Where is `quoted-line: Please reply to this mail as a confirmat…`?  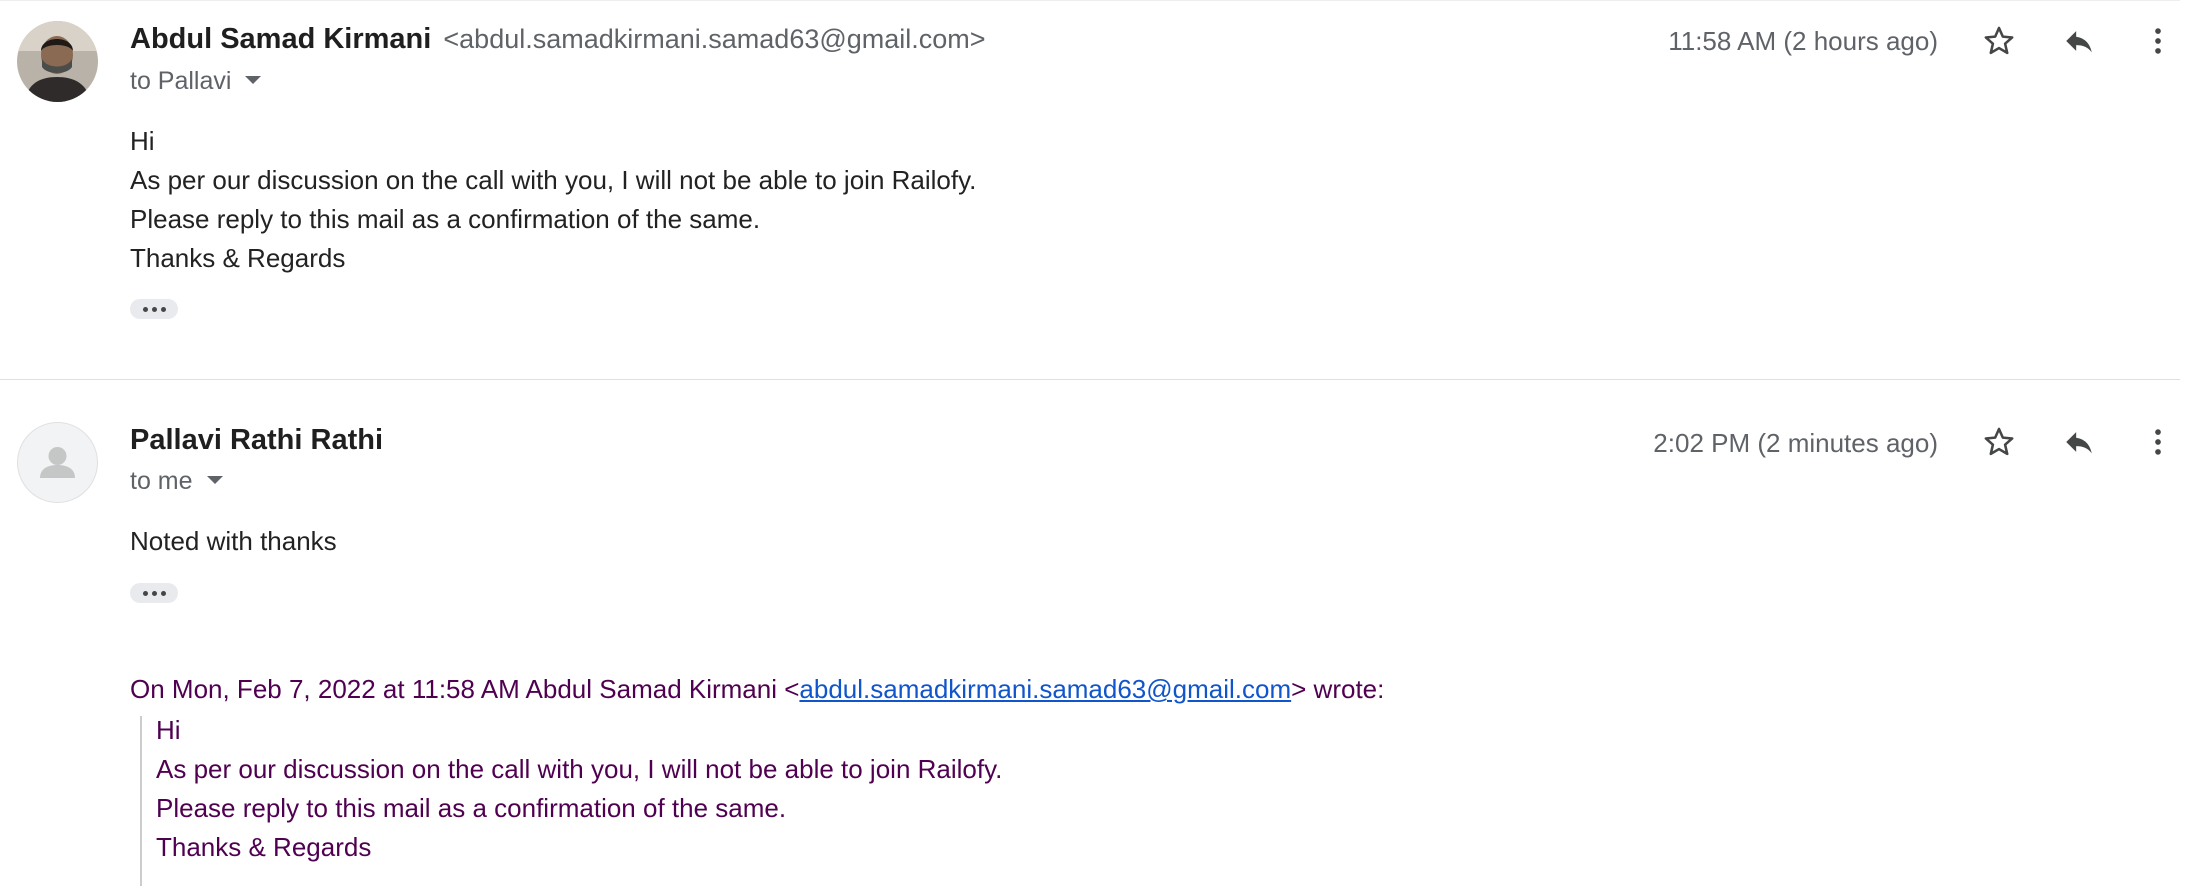
quoted-line: Please reply to this mail as a confirmat… is located at coordinates (471, 808).